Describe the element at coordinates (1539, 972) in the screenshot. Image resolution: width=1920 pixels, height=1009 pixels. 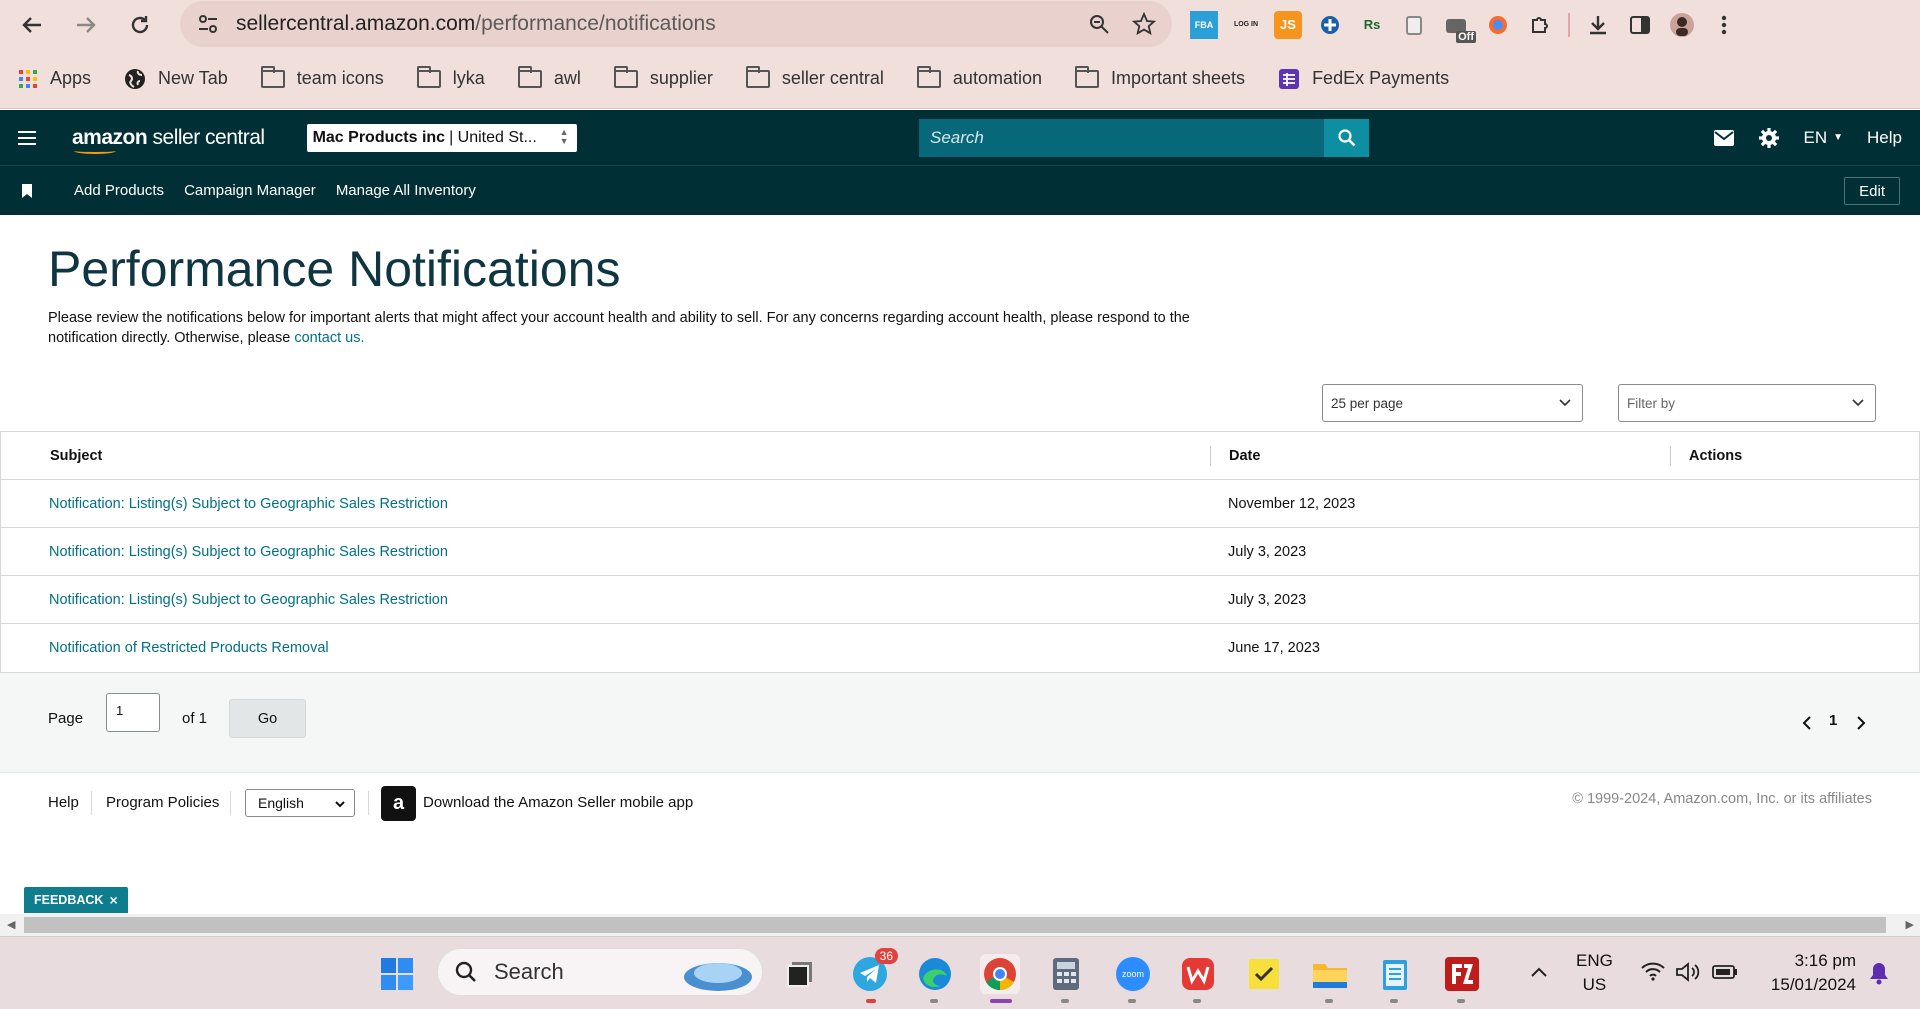
I see `show-hidden-icons-chevron-icon` at that location.